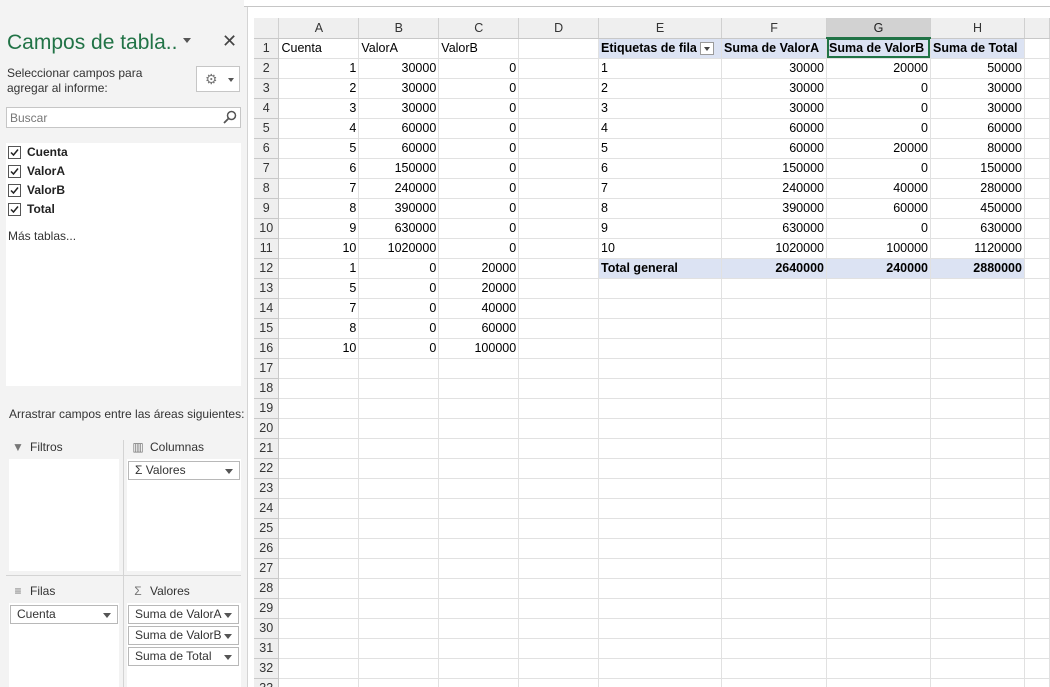 This screenshot has height=687, width=1050. What do you see at coordinates (319, 348) in the screenshot?
I see `cell: 10` at bounding box center [319, 348].